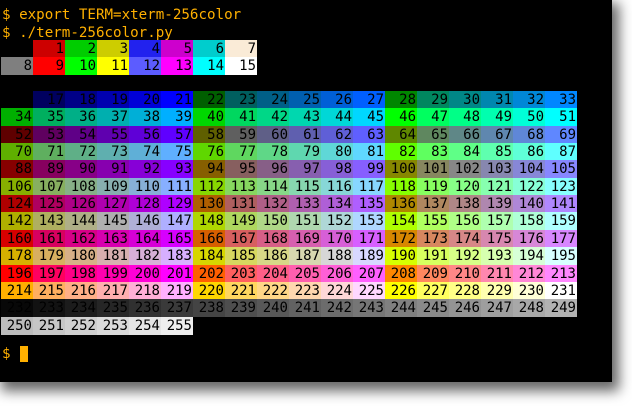 The image size is (632, 406). I want to click on color-cell: 172, so click(401, 238).